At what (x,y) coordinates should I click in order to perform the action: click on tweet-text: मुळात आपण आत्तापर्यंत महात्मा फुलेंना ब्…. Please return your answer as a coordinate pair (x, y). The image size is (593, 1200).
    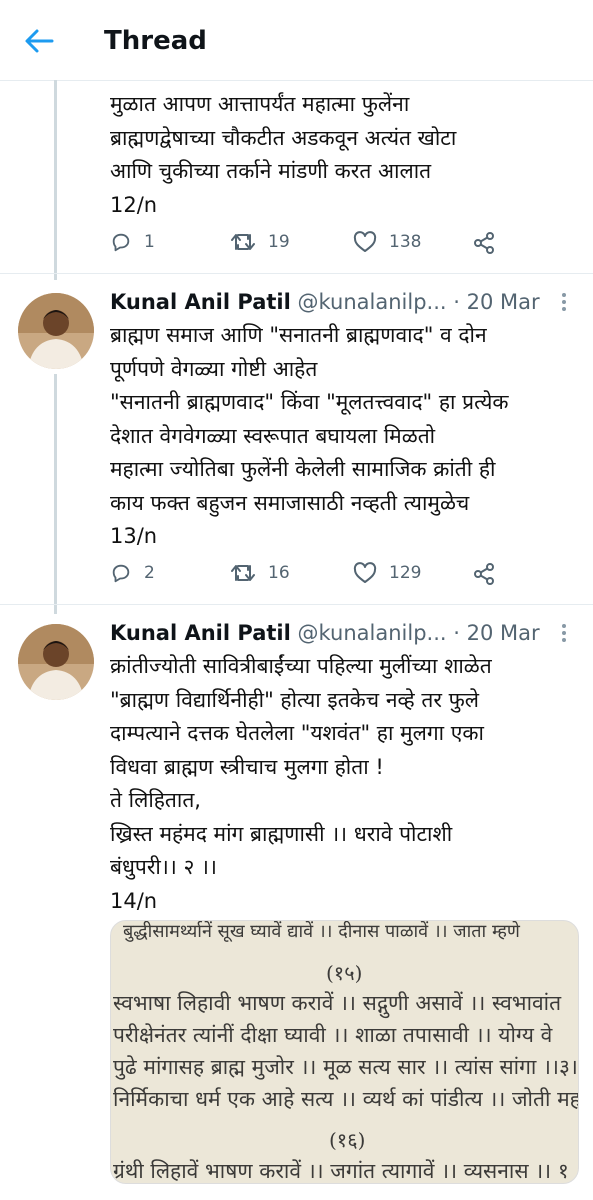
    Looking at the image, I should click on (283, 154).